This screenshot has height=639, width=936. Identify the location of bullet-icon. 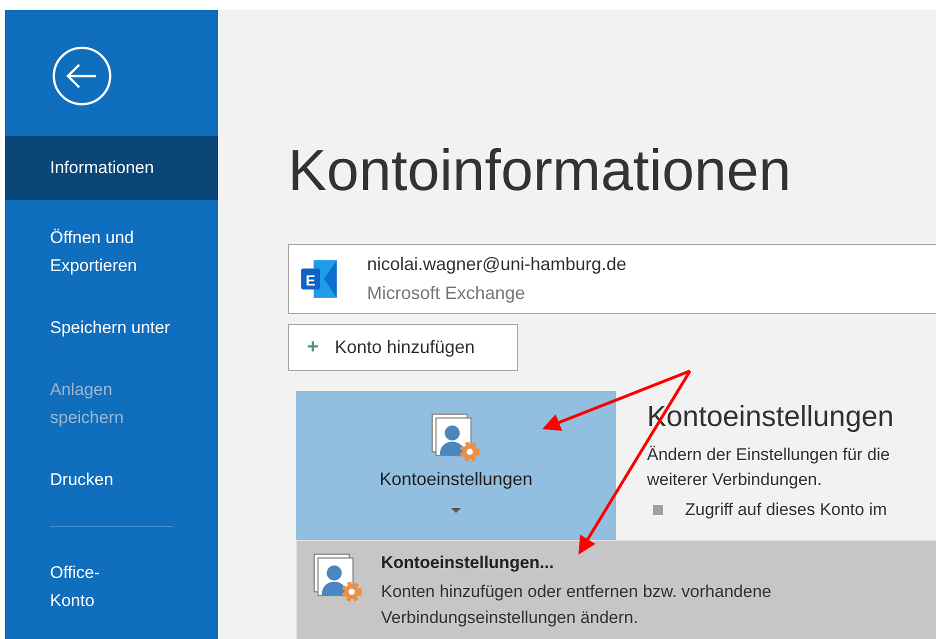
(658, 510).